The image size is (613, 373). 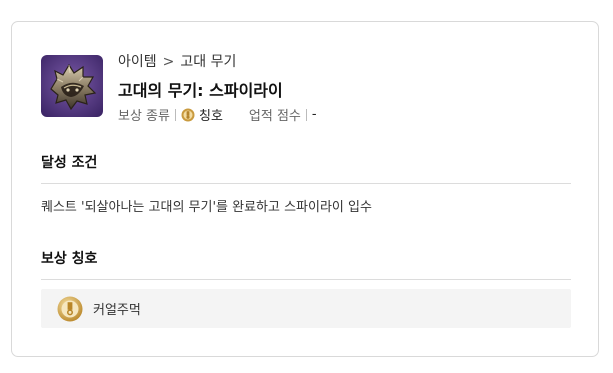 What do you see at coordinates (274, 116) in the screenshot?
I see `achievement-score-label: 업적 점수` at bounding box center [274, 116].